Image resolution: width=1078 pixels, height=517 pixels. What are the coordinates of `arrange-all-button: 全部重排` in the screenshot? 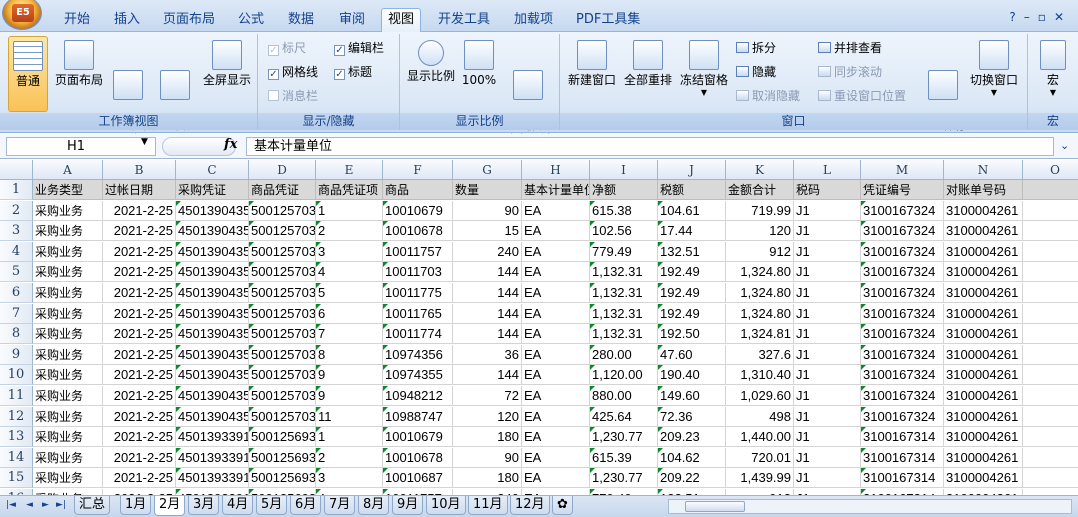 It's located at (648, 64).